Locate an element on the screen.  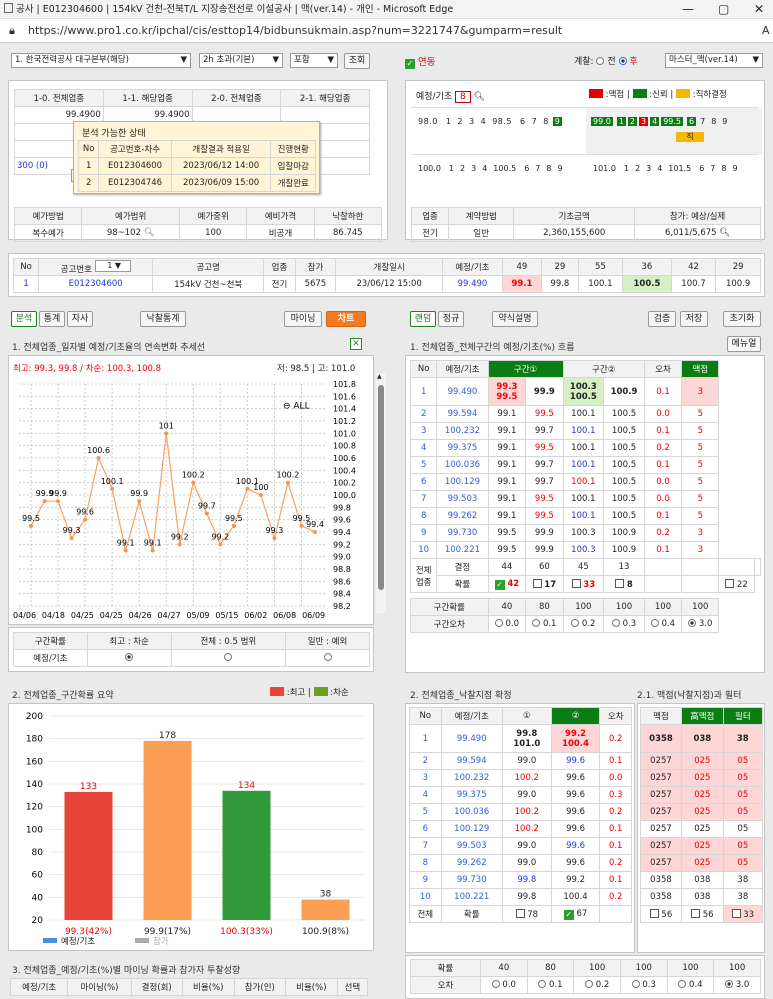
search-button: 조회 is located at coordinates (357, 61).